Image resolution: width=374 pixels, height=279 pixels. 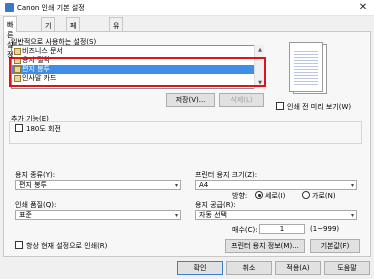 I want to click on portrait-radio, so click(x=259, y=195).